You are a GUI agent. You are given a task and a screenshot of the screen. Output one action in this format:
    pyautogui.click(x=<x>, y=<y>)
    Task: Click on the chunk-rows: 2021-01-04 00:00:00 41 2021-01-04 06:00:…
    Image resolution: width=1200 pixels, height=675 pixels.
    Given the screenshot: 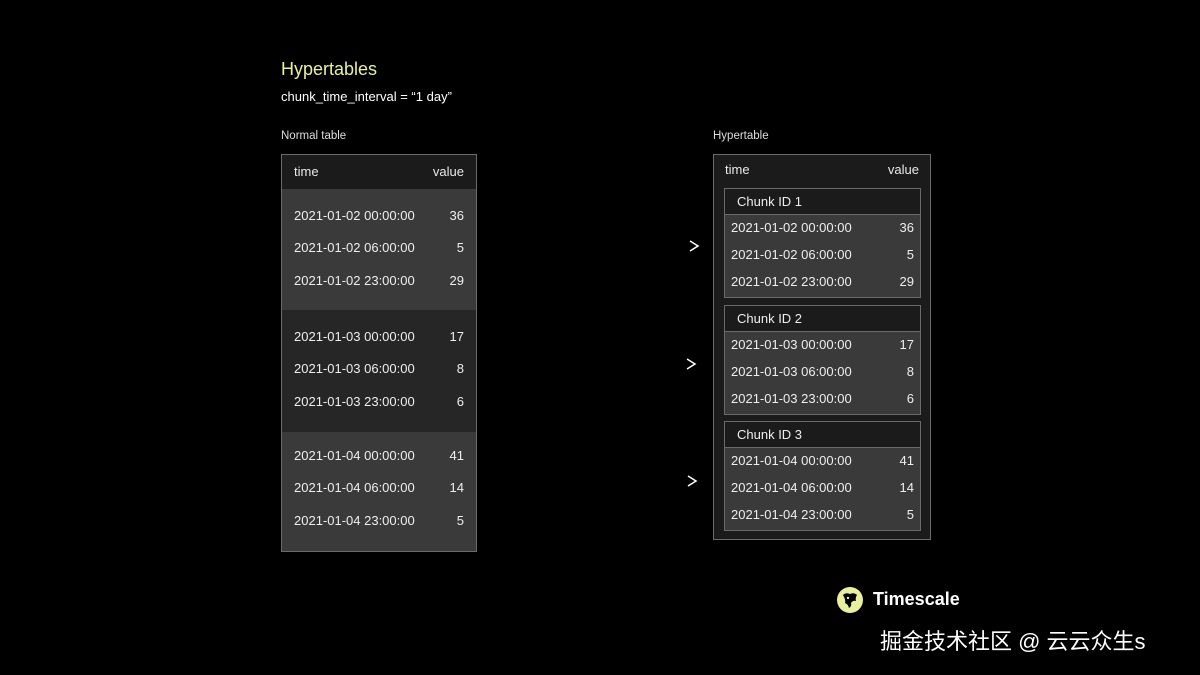 What is the action you would take?
    pyautogui.click(x=822, y=489)
    